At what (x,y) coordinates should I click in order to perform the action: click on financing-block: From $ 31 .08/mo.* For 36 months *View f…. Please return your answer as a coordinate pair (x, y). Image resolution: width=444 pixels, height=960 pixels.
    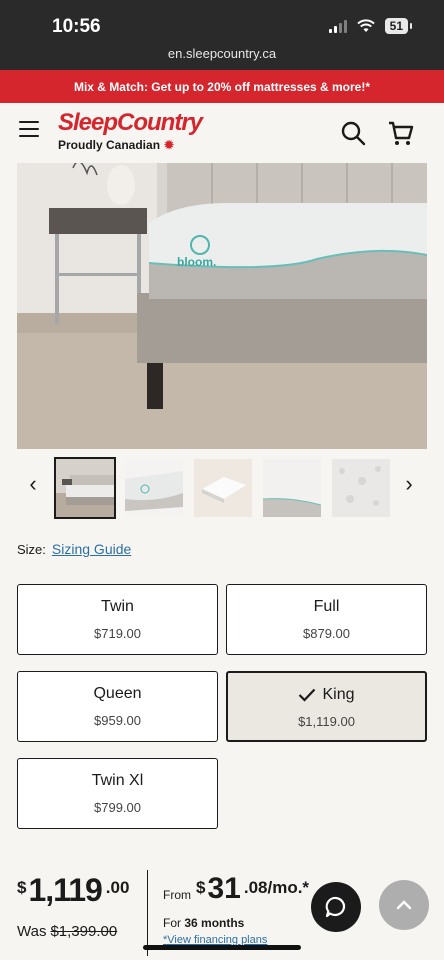
    Looking at the image, I should click on (248, 909).